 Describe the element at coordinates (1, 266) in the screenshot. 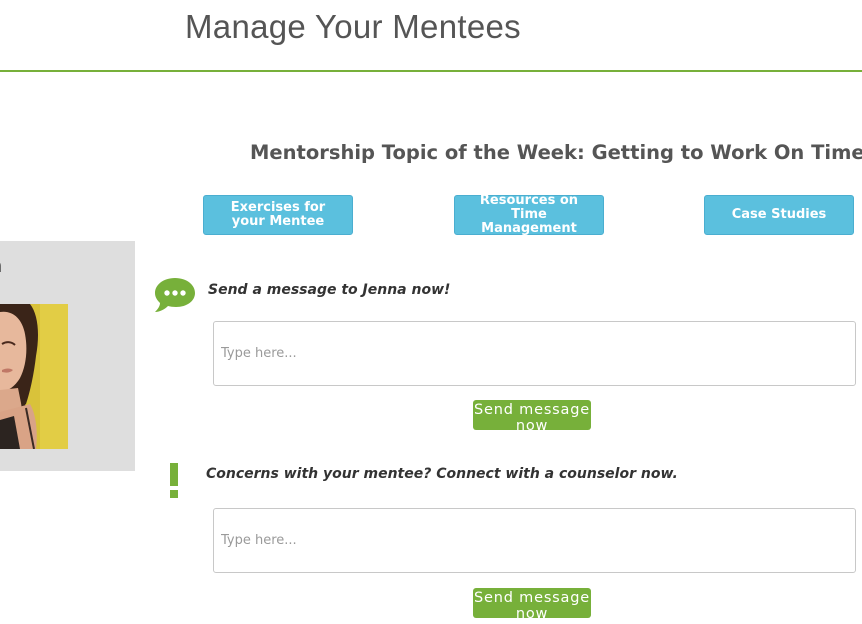

I see `mentee-name: na` at that location.